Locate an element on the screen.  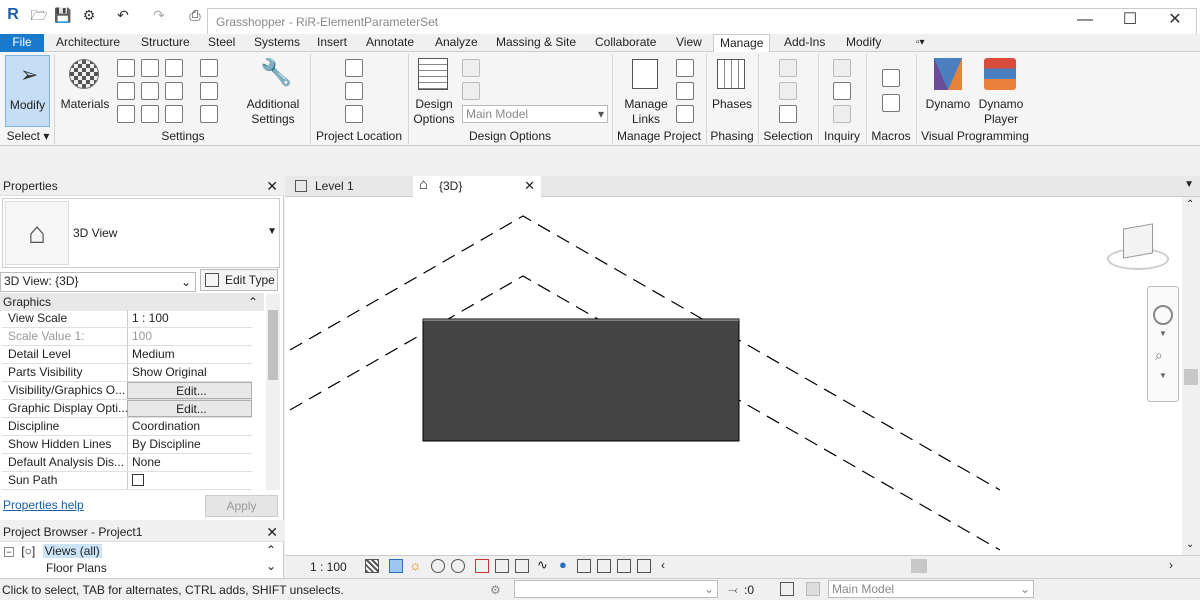
tab-structure: Structure is located at coordinates (165, 43).